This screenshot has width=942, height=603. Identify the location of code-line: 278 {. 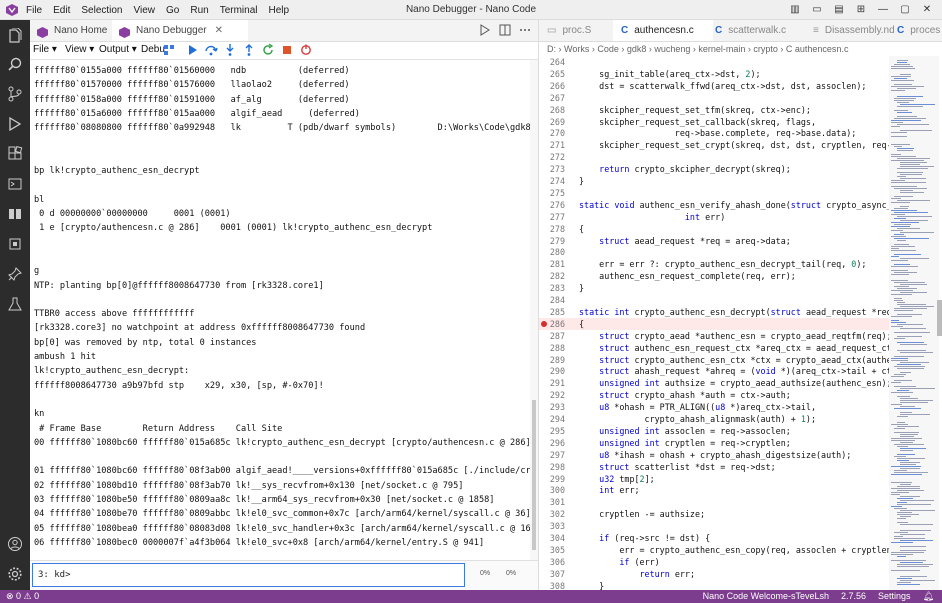
(714, 229).